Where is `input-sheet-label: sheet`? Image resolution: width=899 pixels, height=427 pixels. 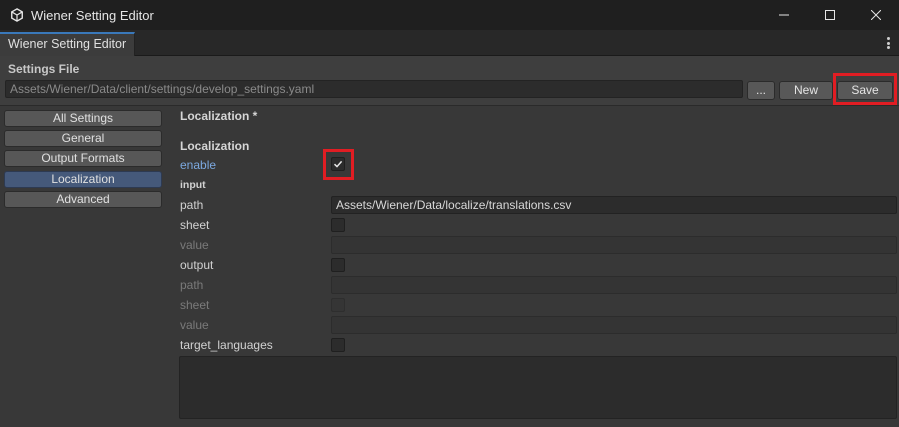
input-sheet-label: sheet is located at coordinates (195, 225).